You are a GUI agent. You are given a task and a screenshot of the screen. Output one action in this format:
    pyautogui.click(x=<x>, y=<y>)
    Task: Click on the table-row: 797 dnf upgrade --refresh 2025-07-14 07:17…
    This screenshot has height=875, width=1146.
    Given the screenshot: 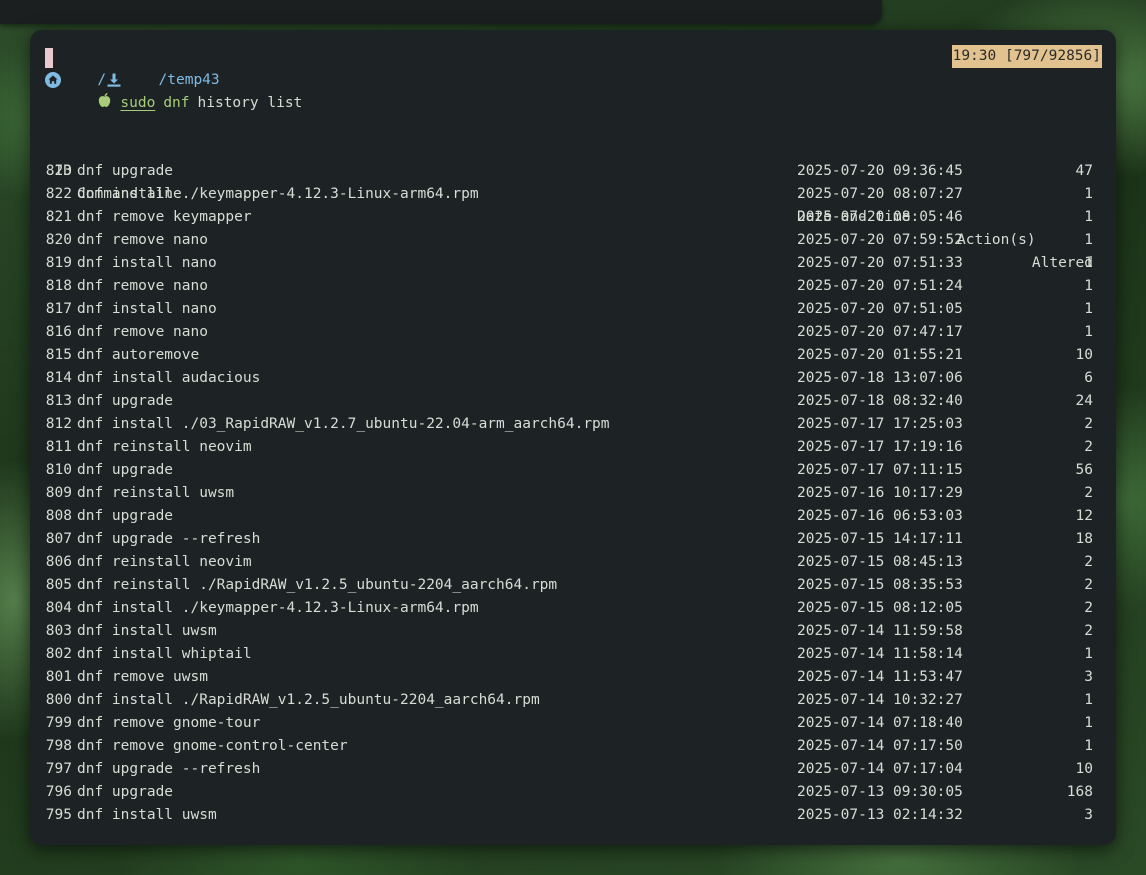 What is the action you would take?
    pyautogui.click(x=570, y=769)
    